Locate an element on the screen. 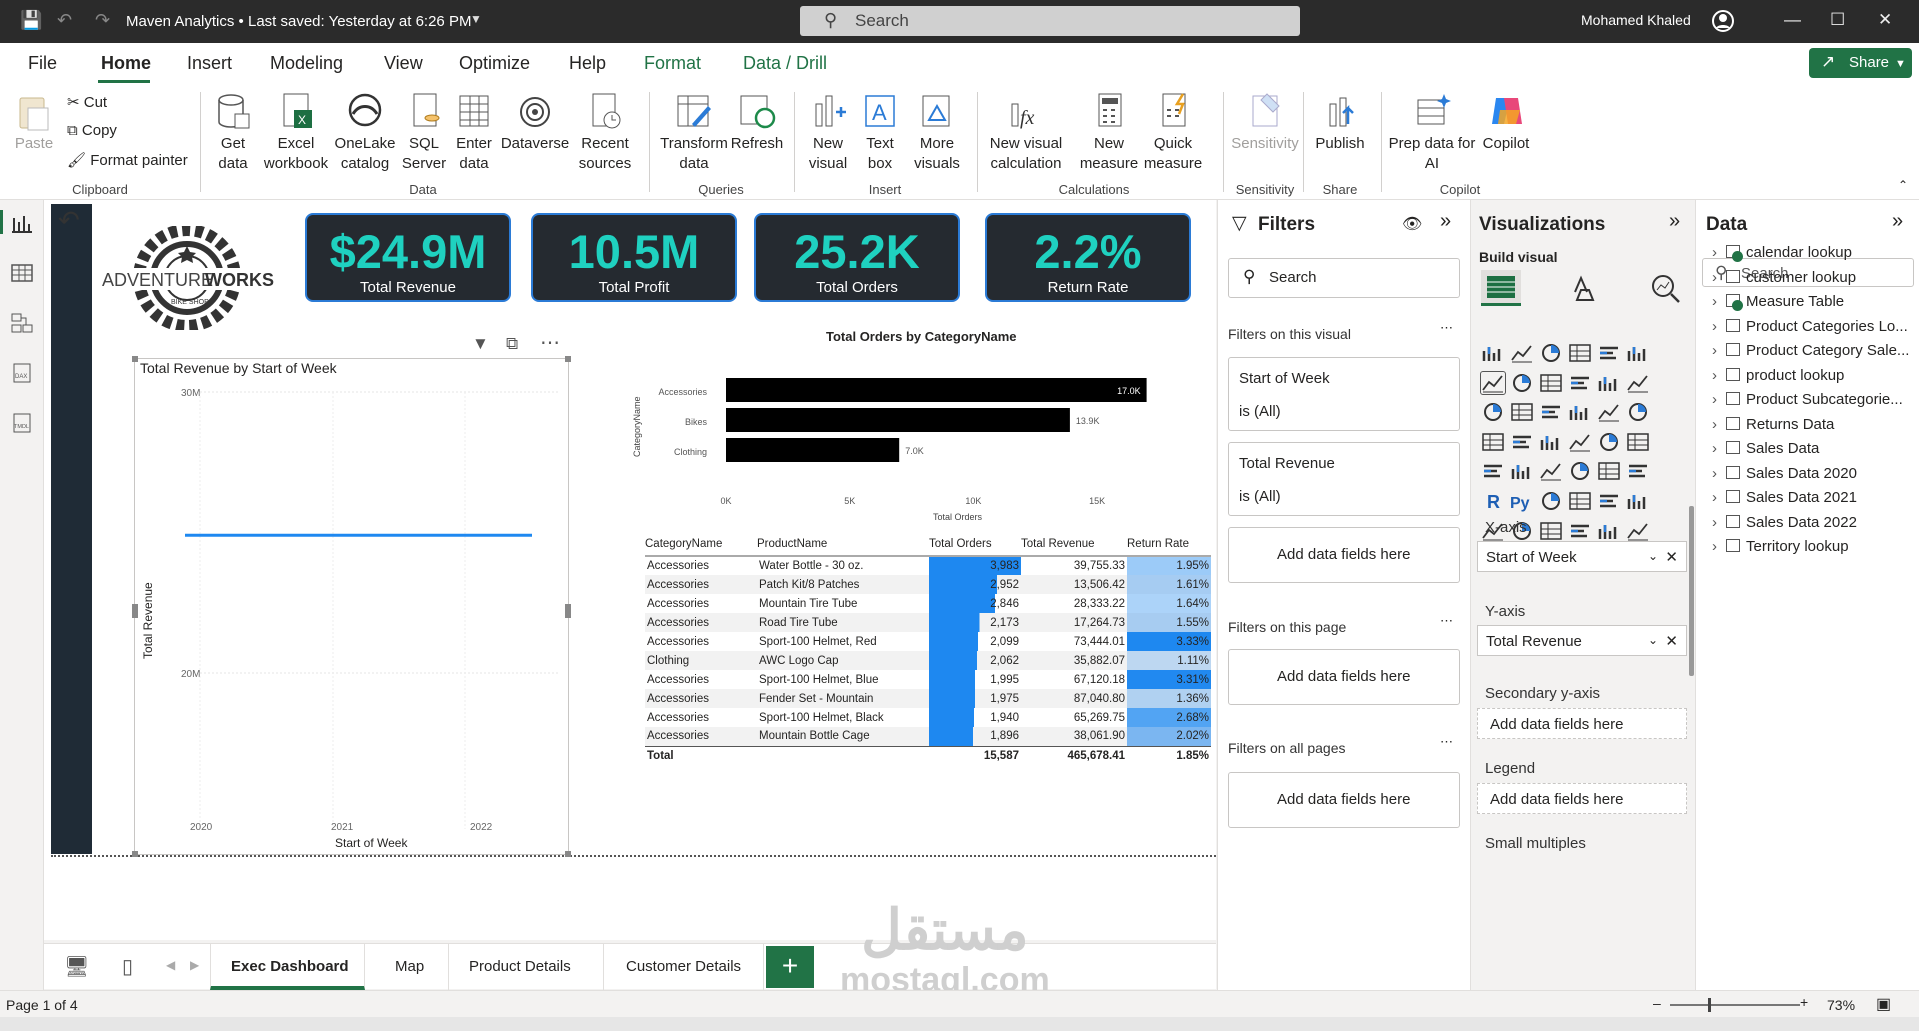 This screenshot has height=1031, width=1919. format-visual-icon is located at coordinates (1584, 289).